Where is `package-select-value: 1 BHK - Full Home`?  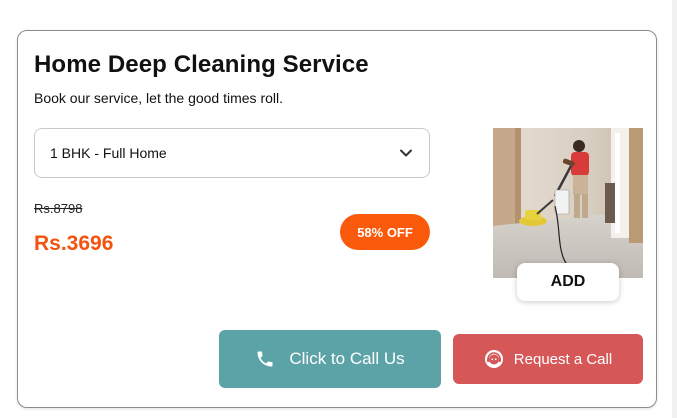
package-select-value: 1 BHK - Full Home is located at coordinates (108, 153).